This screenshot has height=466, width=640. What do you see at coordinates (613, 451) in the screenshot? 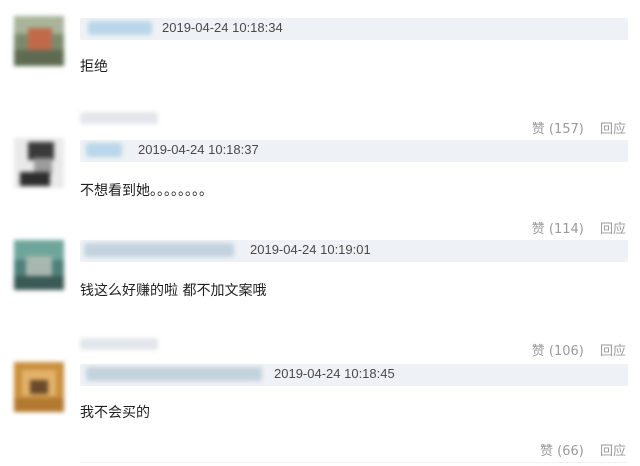
I see `reply-button: 回应` at bounding box center [613, 451].